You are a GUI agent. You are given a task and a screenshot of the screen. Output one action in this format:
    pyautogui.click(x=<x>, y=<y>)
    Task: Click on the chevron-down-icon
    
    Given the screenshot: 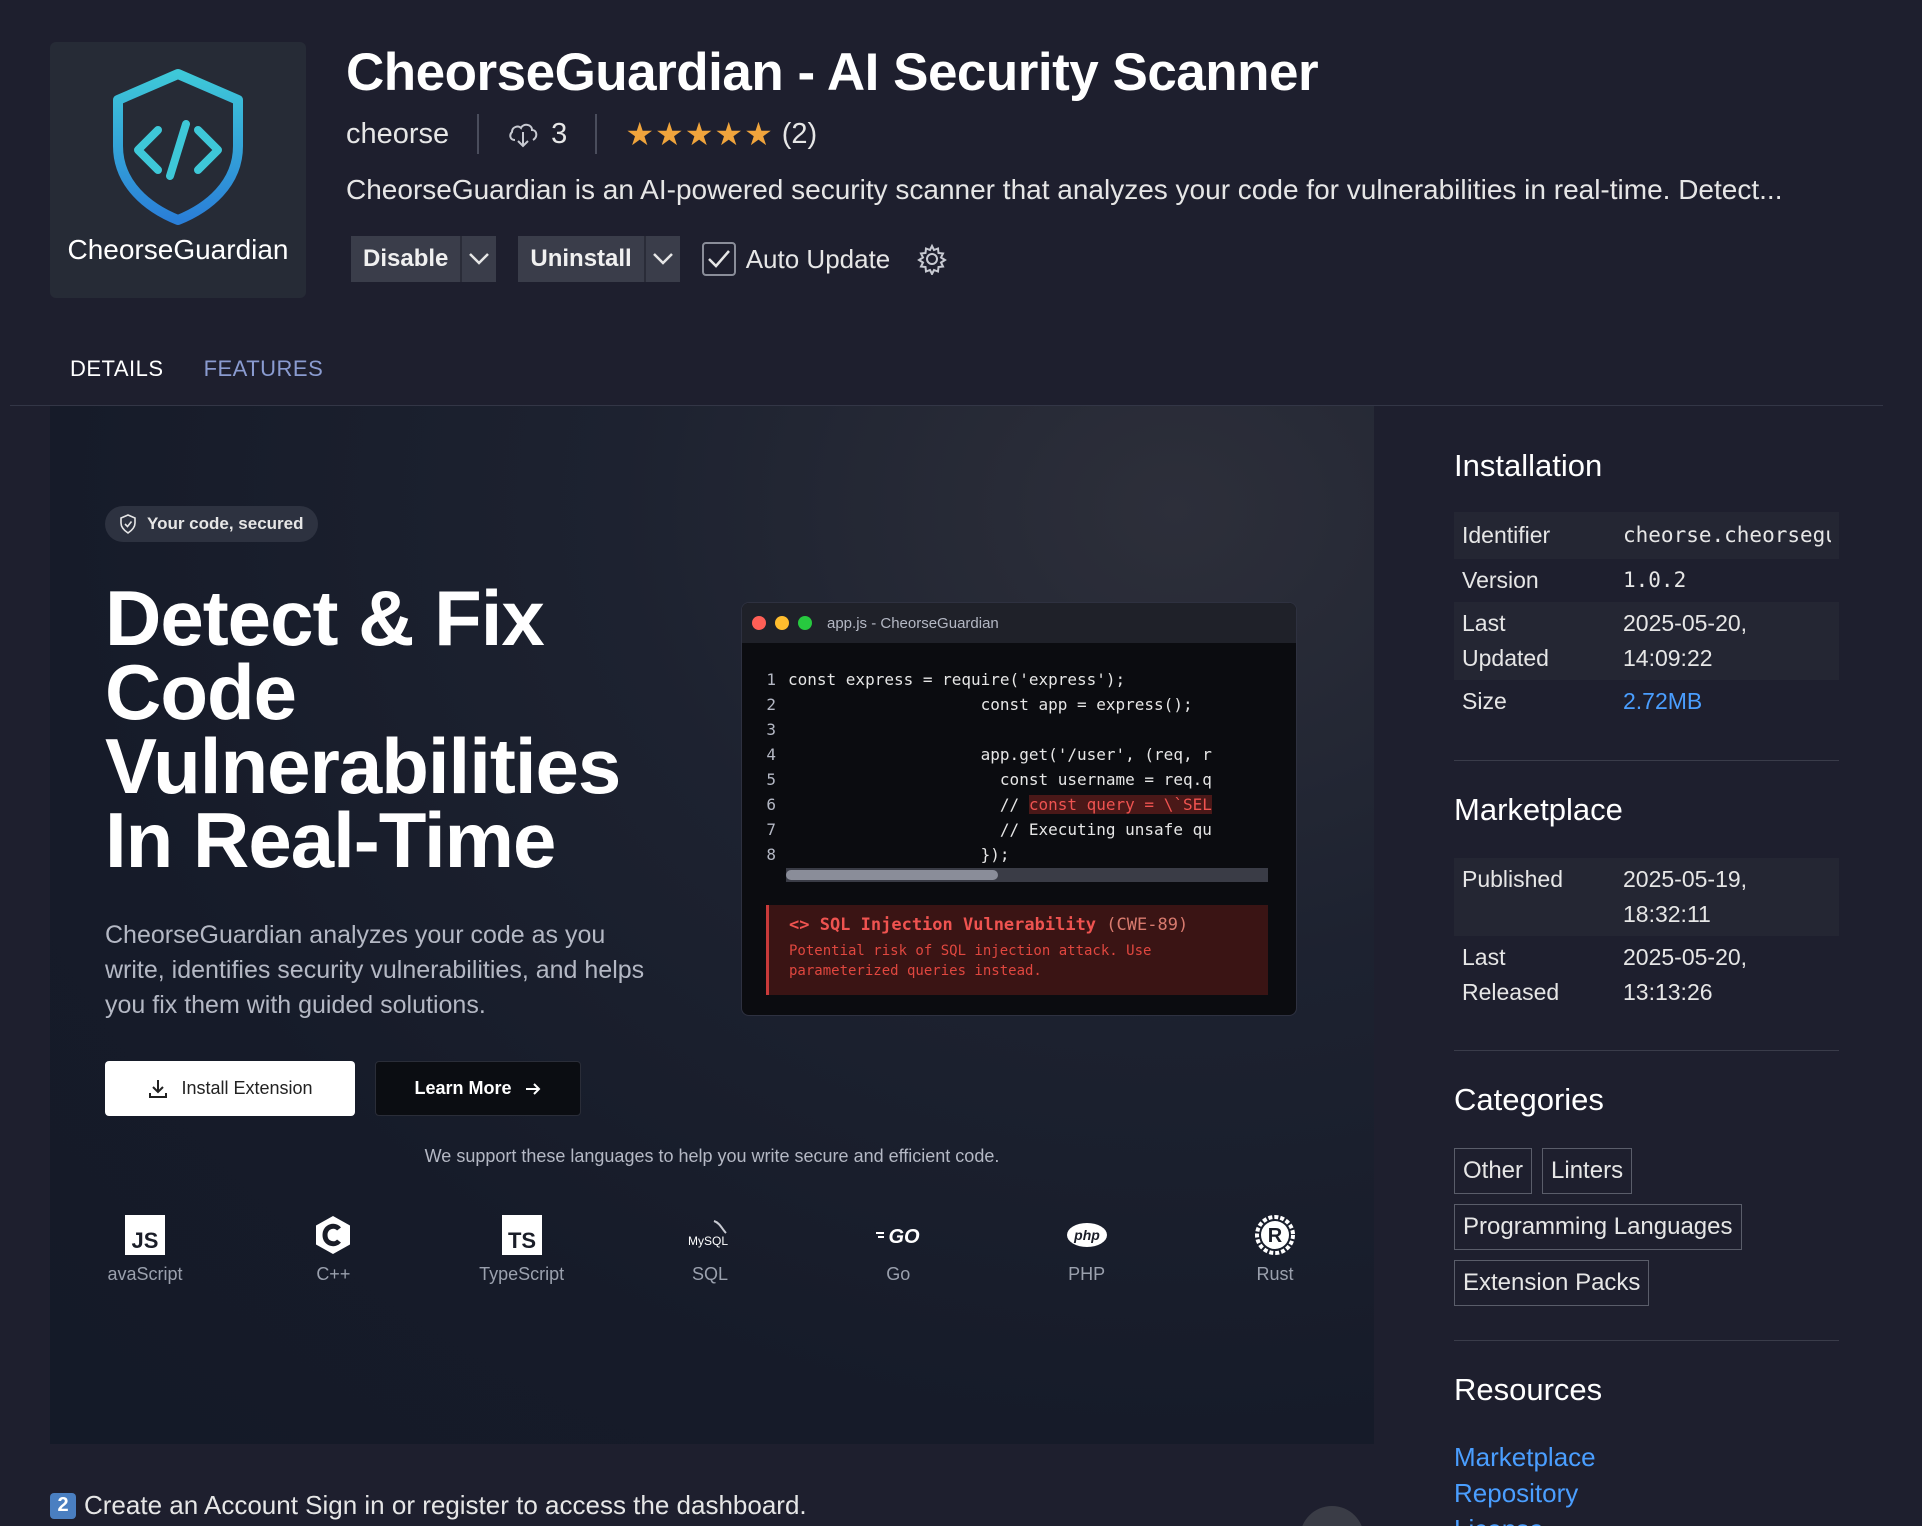 What is the action you would take?
    pyautogui.click(x=662, y=259)
    